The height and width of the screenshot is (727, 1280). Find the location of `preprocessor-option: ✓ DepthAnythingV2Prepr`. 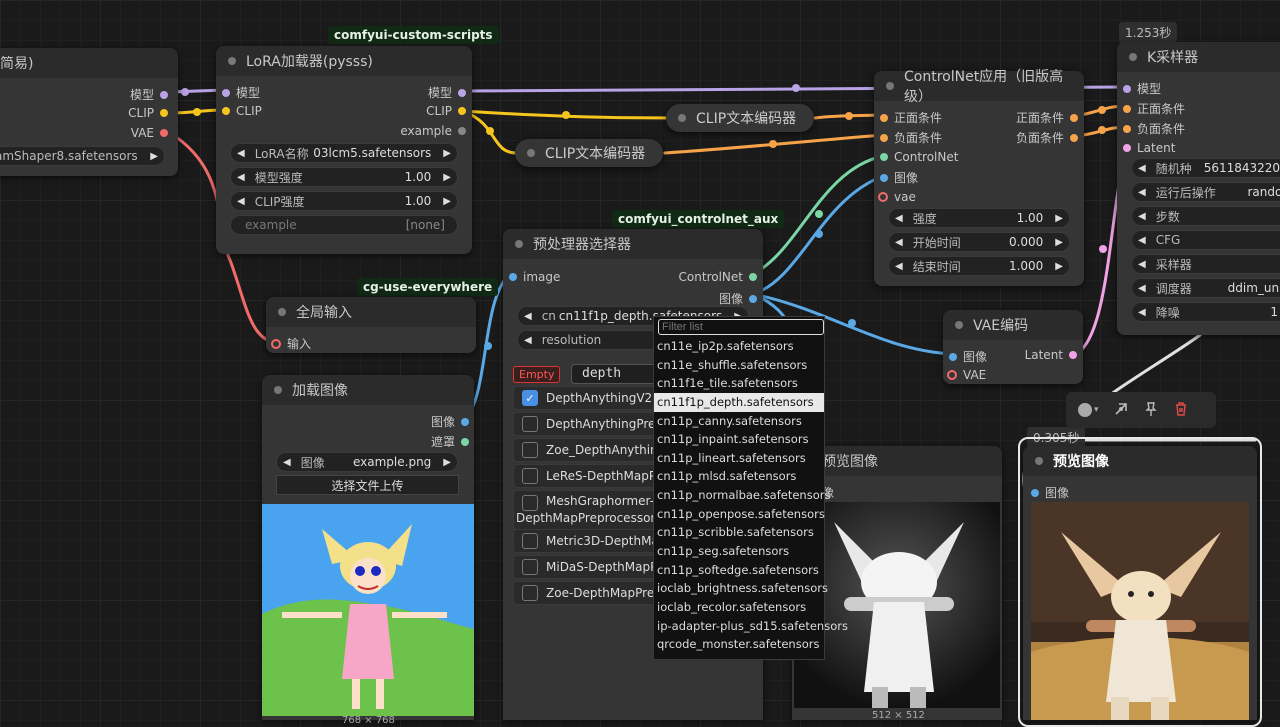

preprocessor-option: ✓ DepthAnythingV2Prepr is located at coordinates (587, 398).